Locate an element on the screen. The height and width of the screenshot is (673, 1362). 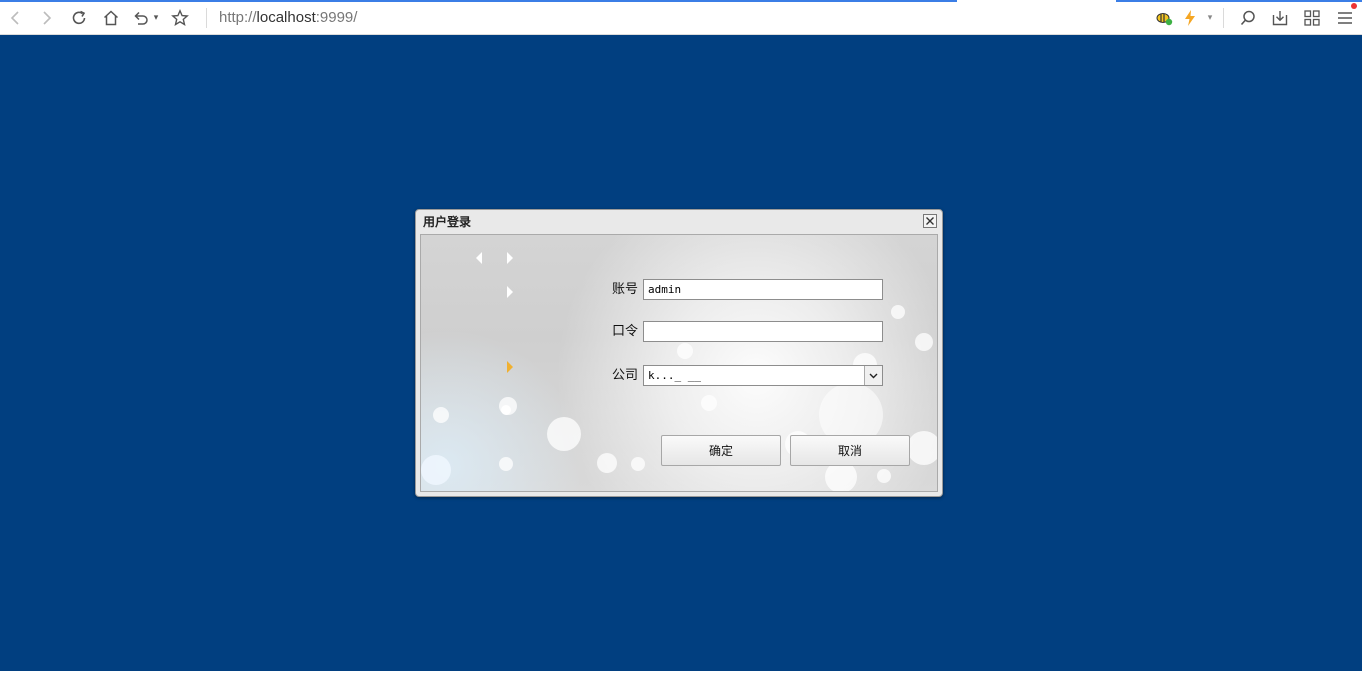
search-icon is located at coordinates (1248, 18).